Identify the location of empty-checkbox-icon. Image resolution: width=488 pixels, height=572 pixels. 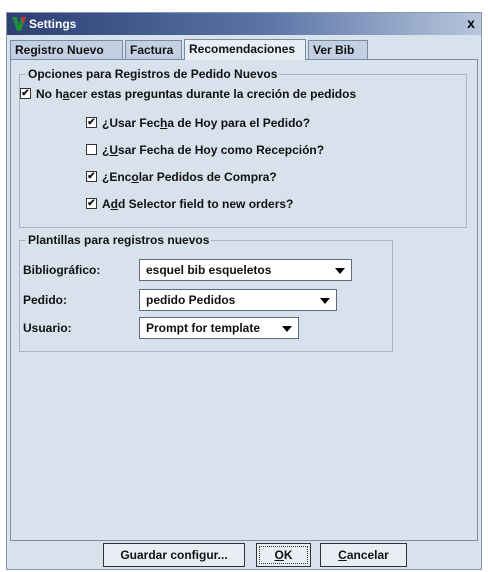
(91, 149).